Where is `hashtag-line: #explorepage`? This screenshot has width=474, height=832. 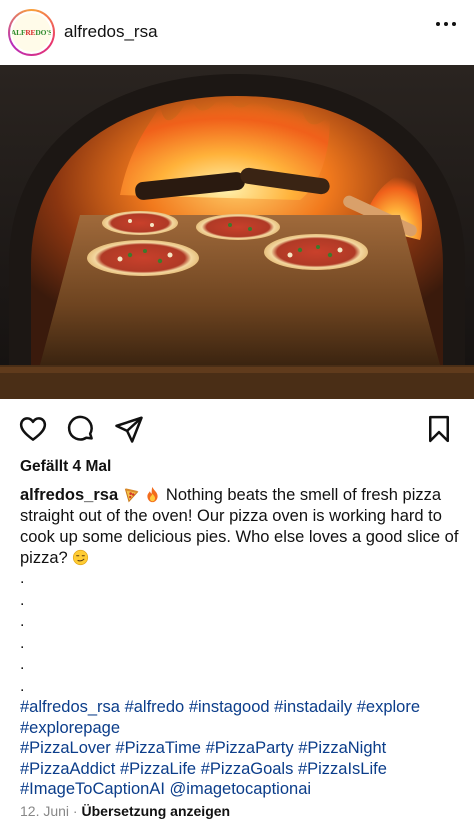 hashtag-line: #explorepage is located at coordinates (245, 728).